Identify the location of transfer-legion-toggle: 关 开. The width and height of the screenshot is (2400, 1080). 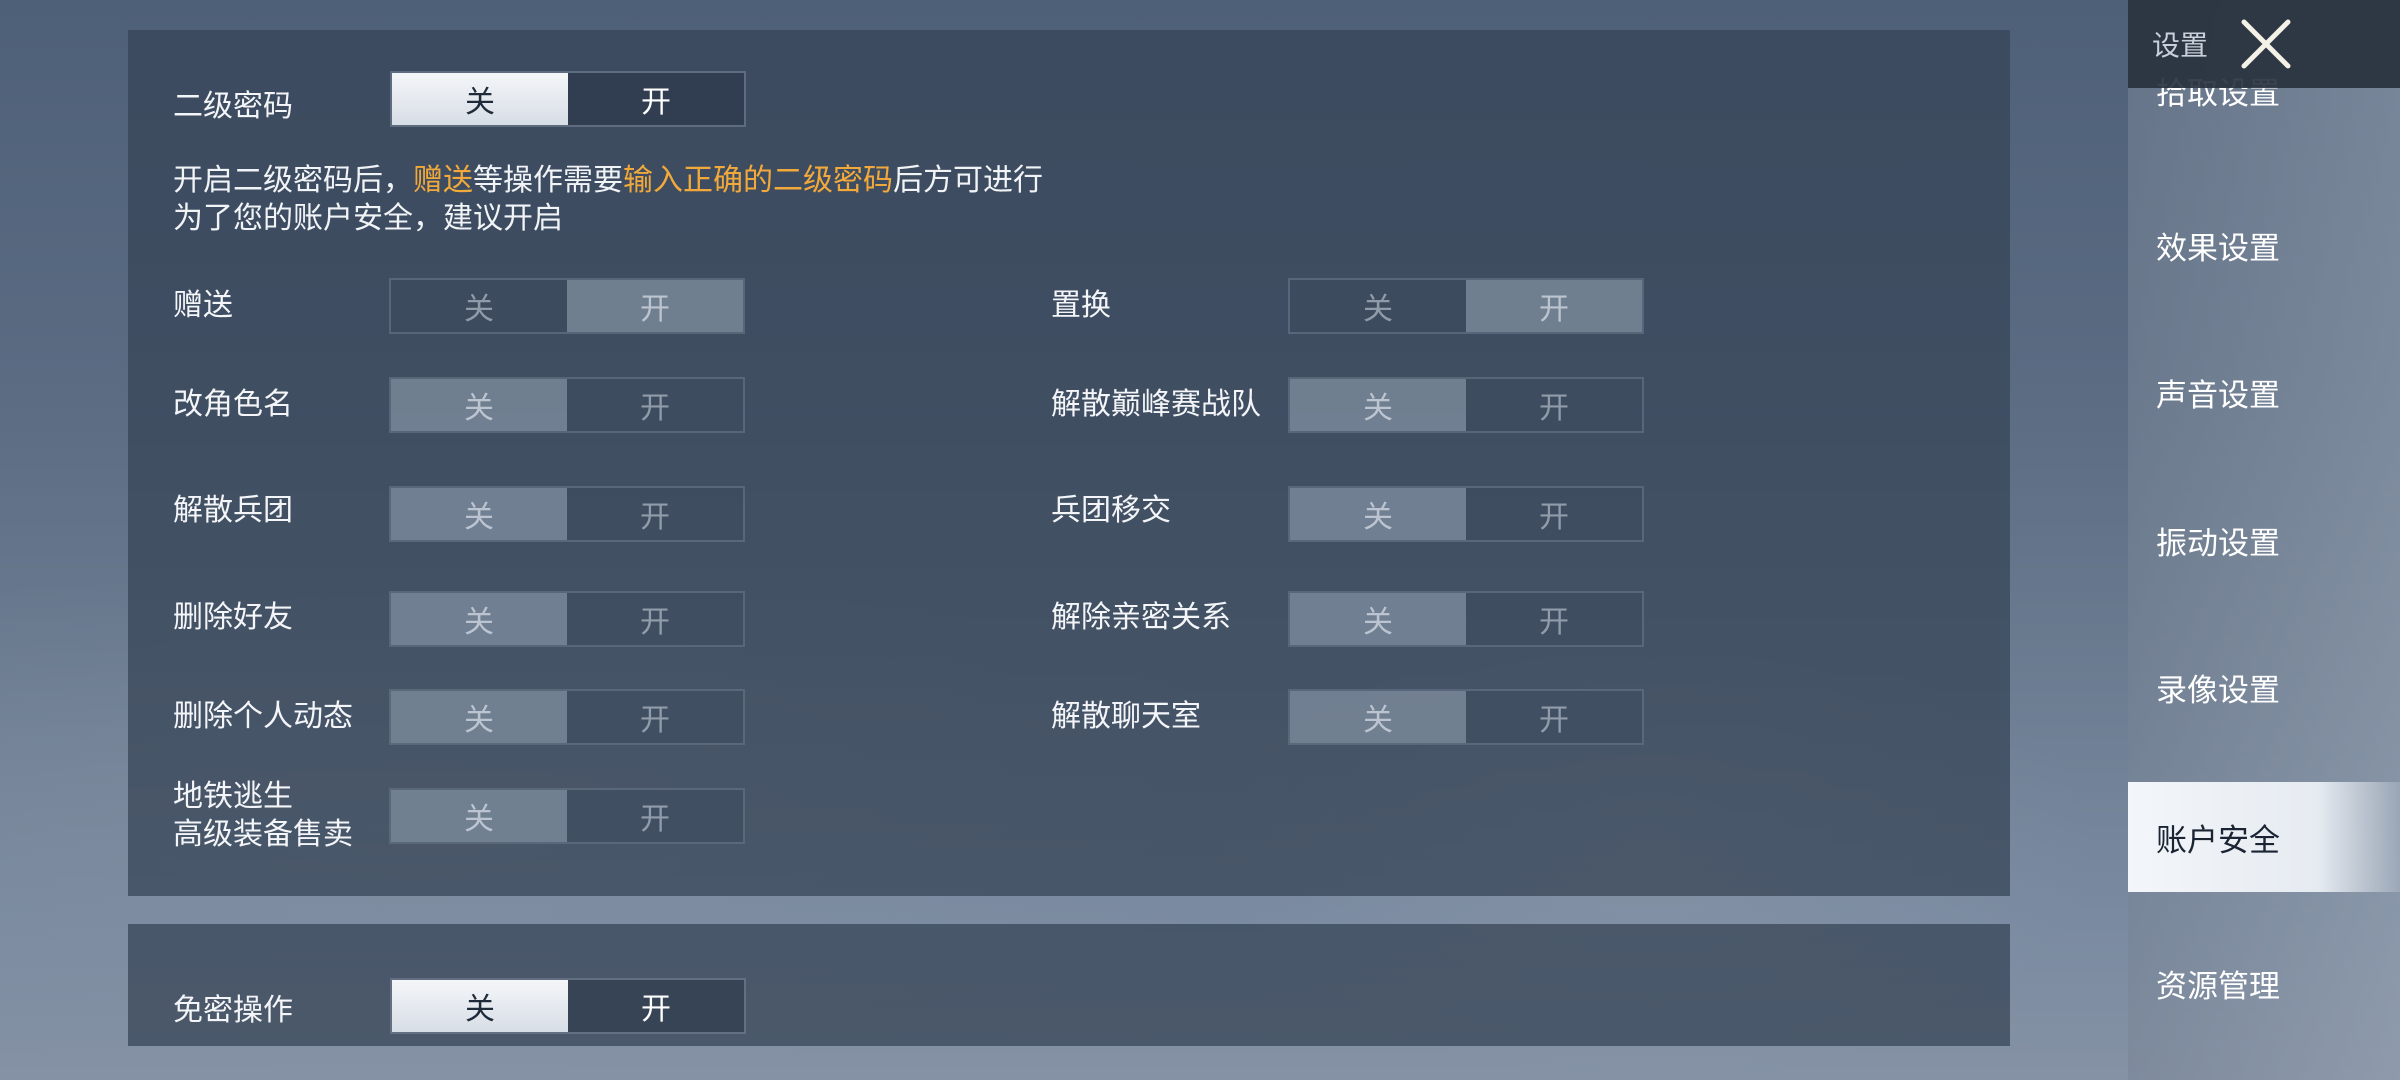
(1466, 514).